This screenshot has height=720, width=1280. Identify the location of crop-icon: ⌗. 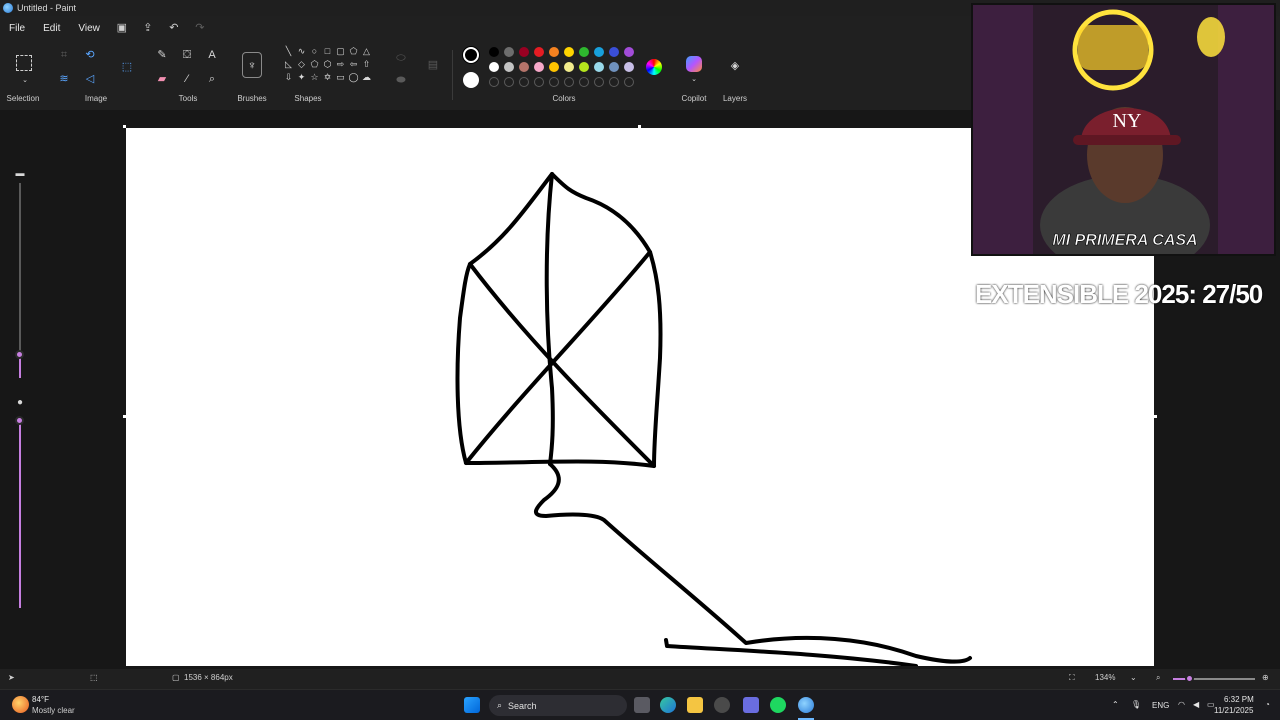
(64, 55).